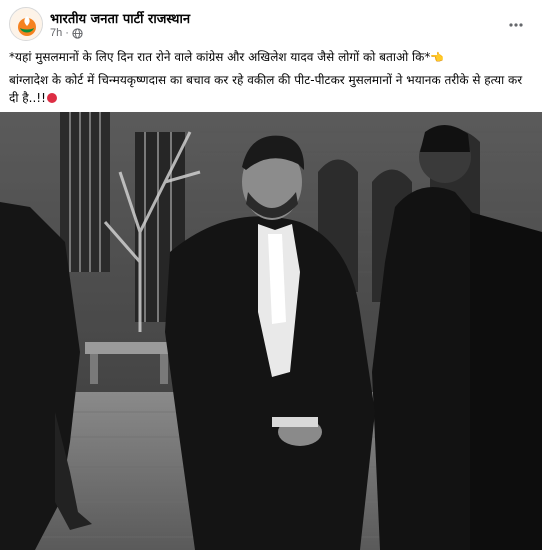 The height and width of the screenshot is (550, 542). I want to click on more-options-icon, so click(516, 25).